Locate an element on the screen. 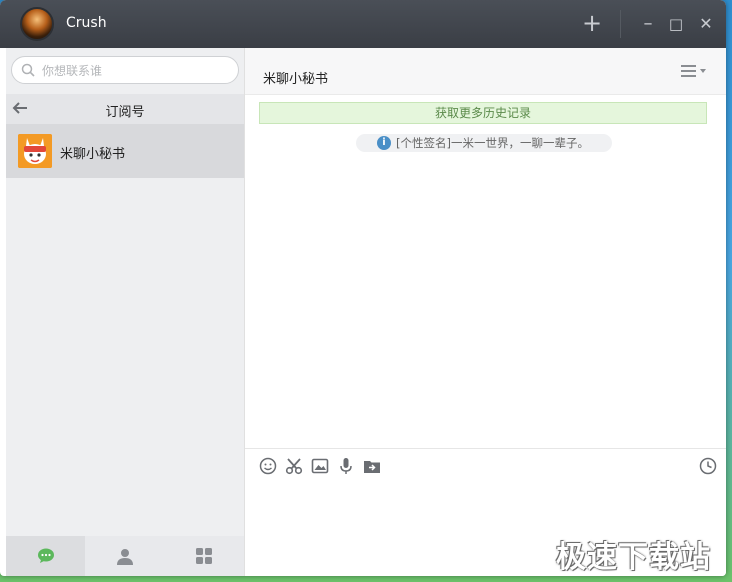  apps-icon is located at coordinates (204, 556).